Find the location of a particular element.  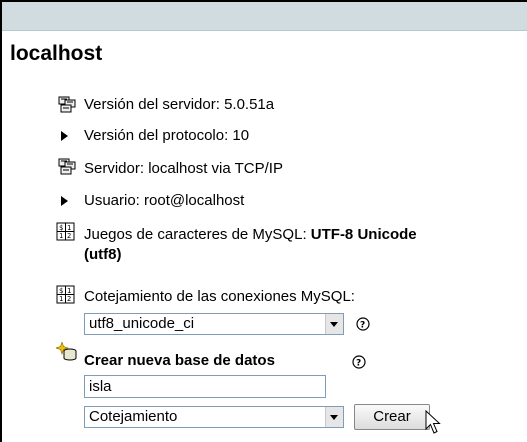

mouse-pointer-icon is located at coordinates (434, 423).